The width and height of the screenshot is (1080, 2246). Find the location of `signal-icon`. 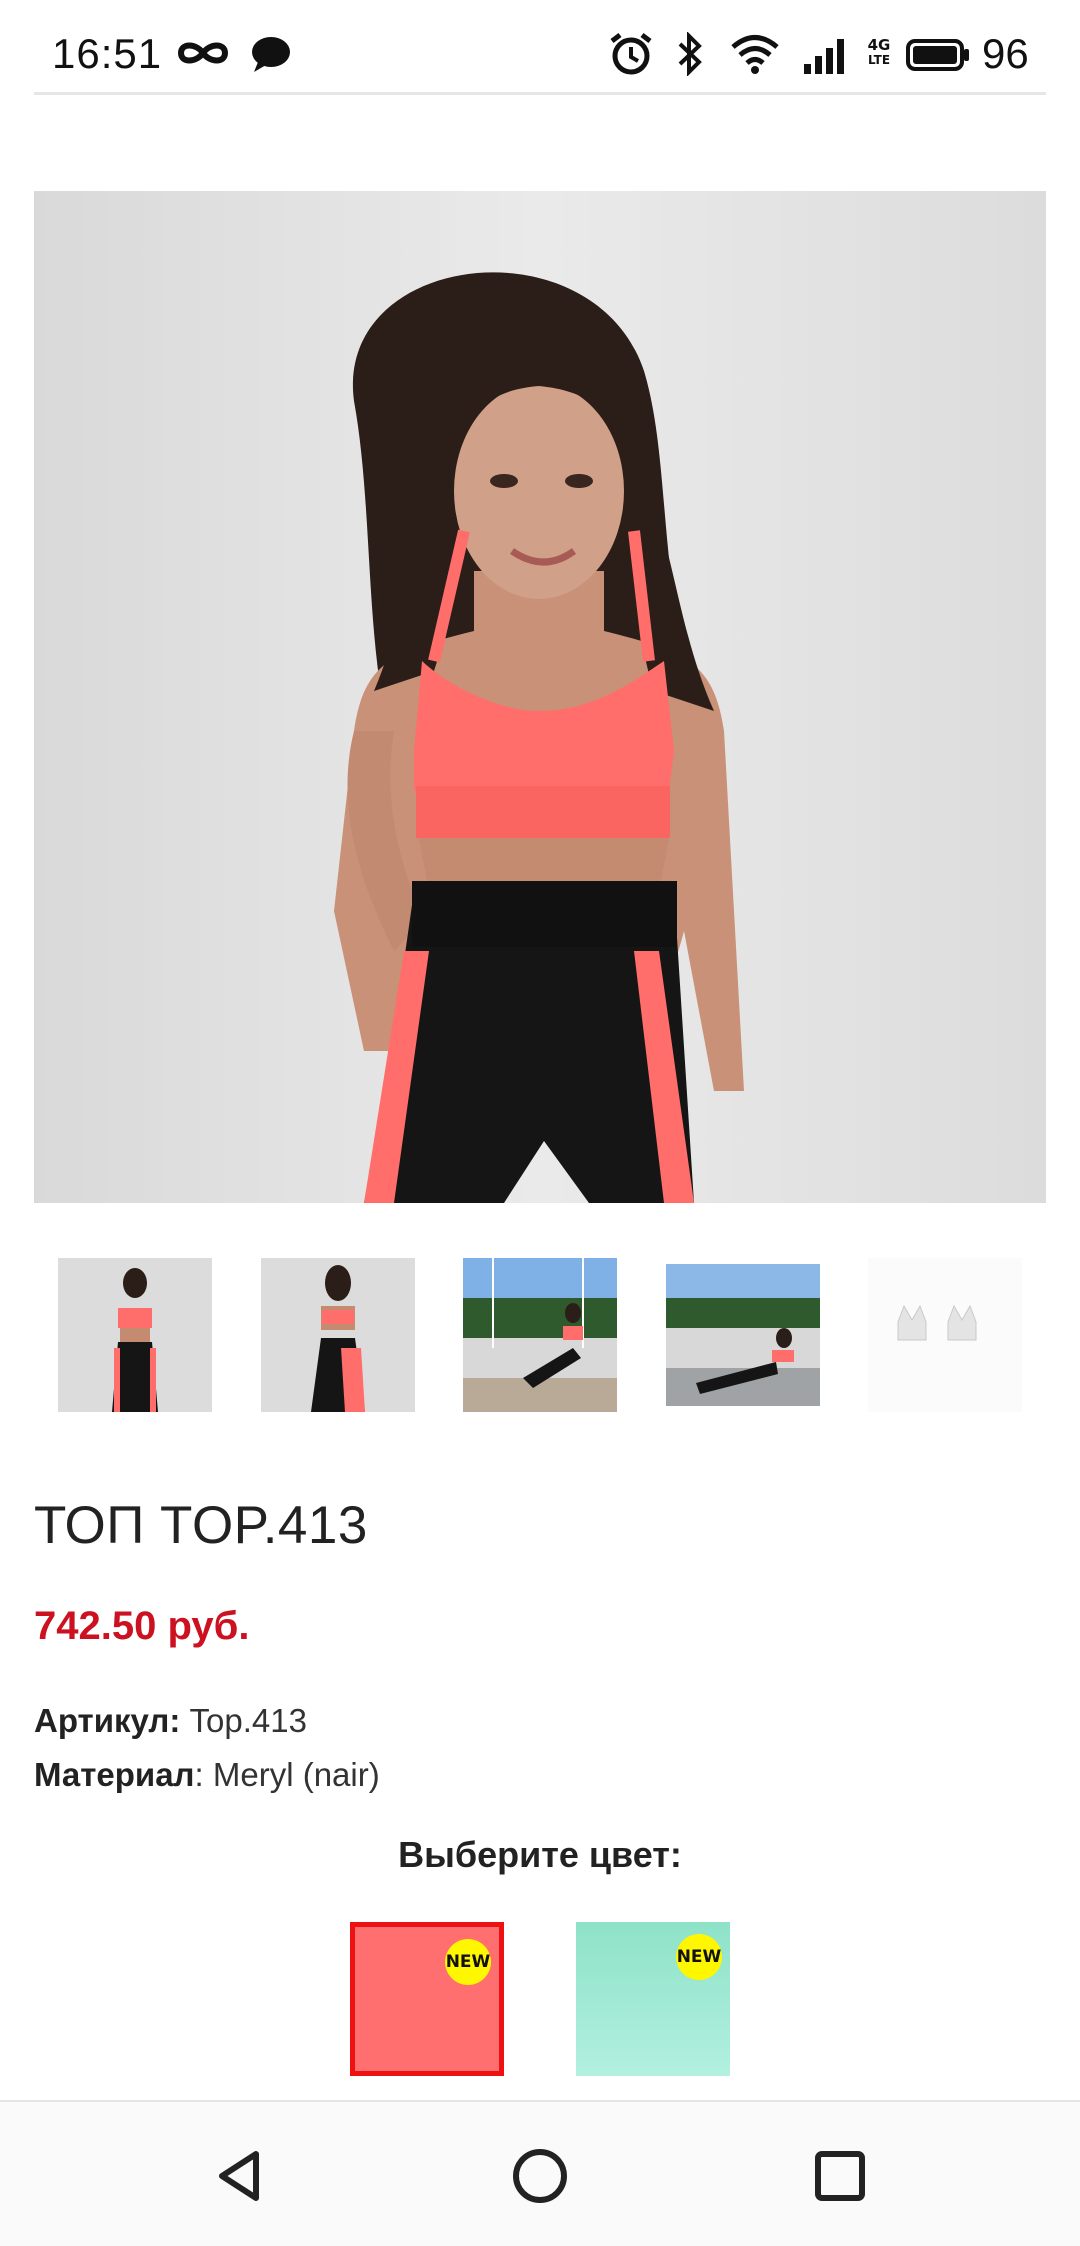

signal-icon is located at coordinates (824, 56).